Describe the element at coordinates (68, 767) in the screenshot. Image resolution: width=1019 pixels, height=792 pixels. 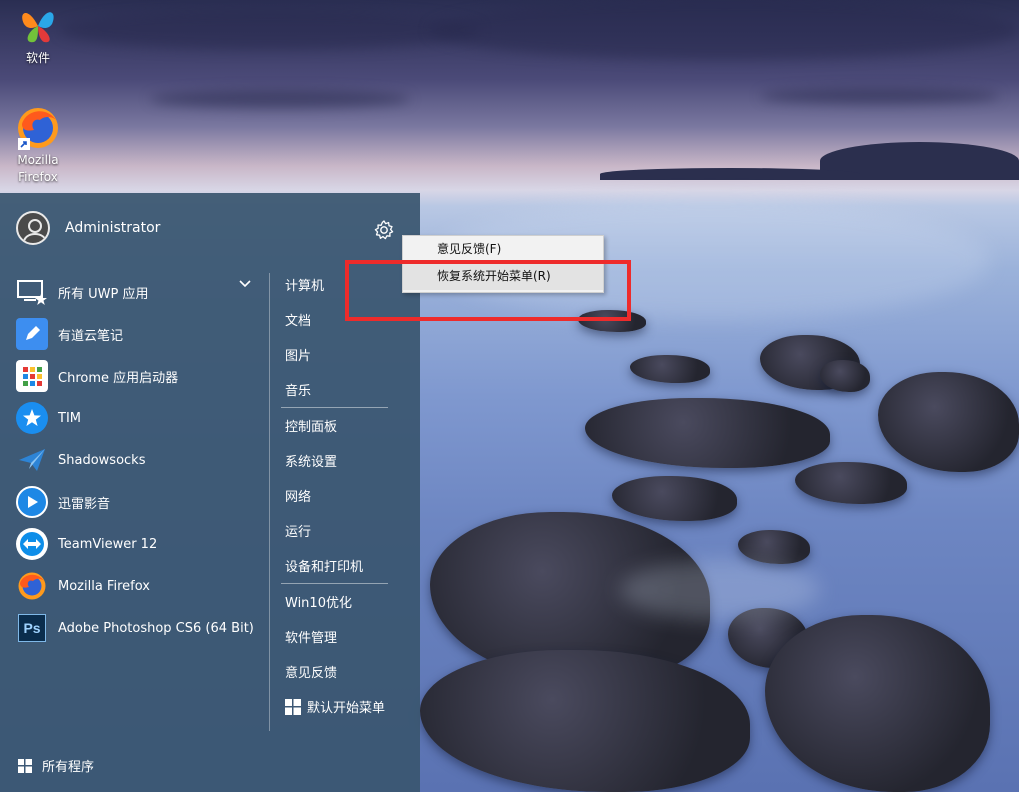
I see `all-programs-label: 所有程序` at that location.